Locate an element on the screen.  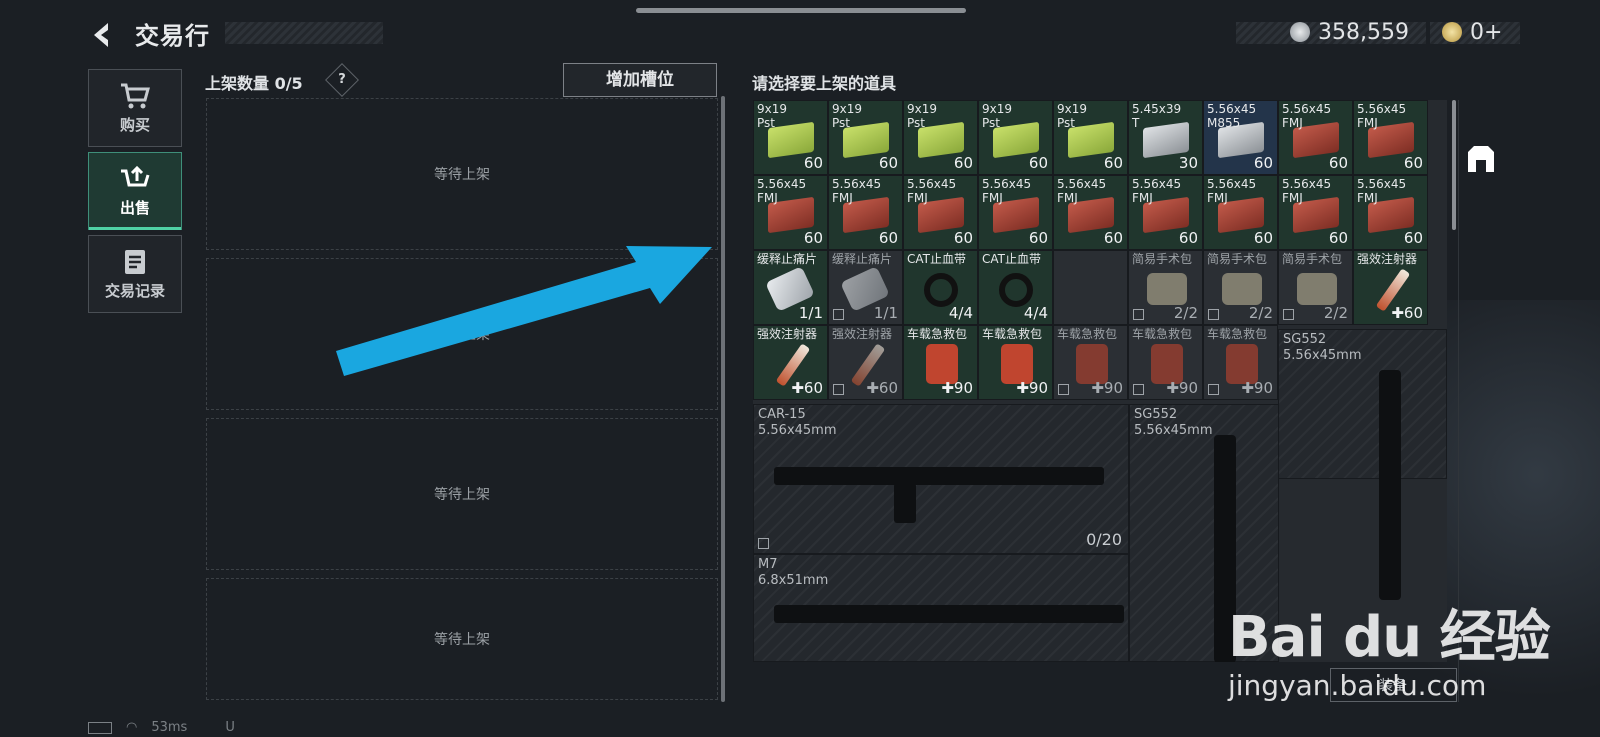
silver-coin-icon is located at coordinates (1300, 32).